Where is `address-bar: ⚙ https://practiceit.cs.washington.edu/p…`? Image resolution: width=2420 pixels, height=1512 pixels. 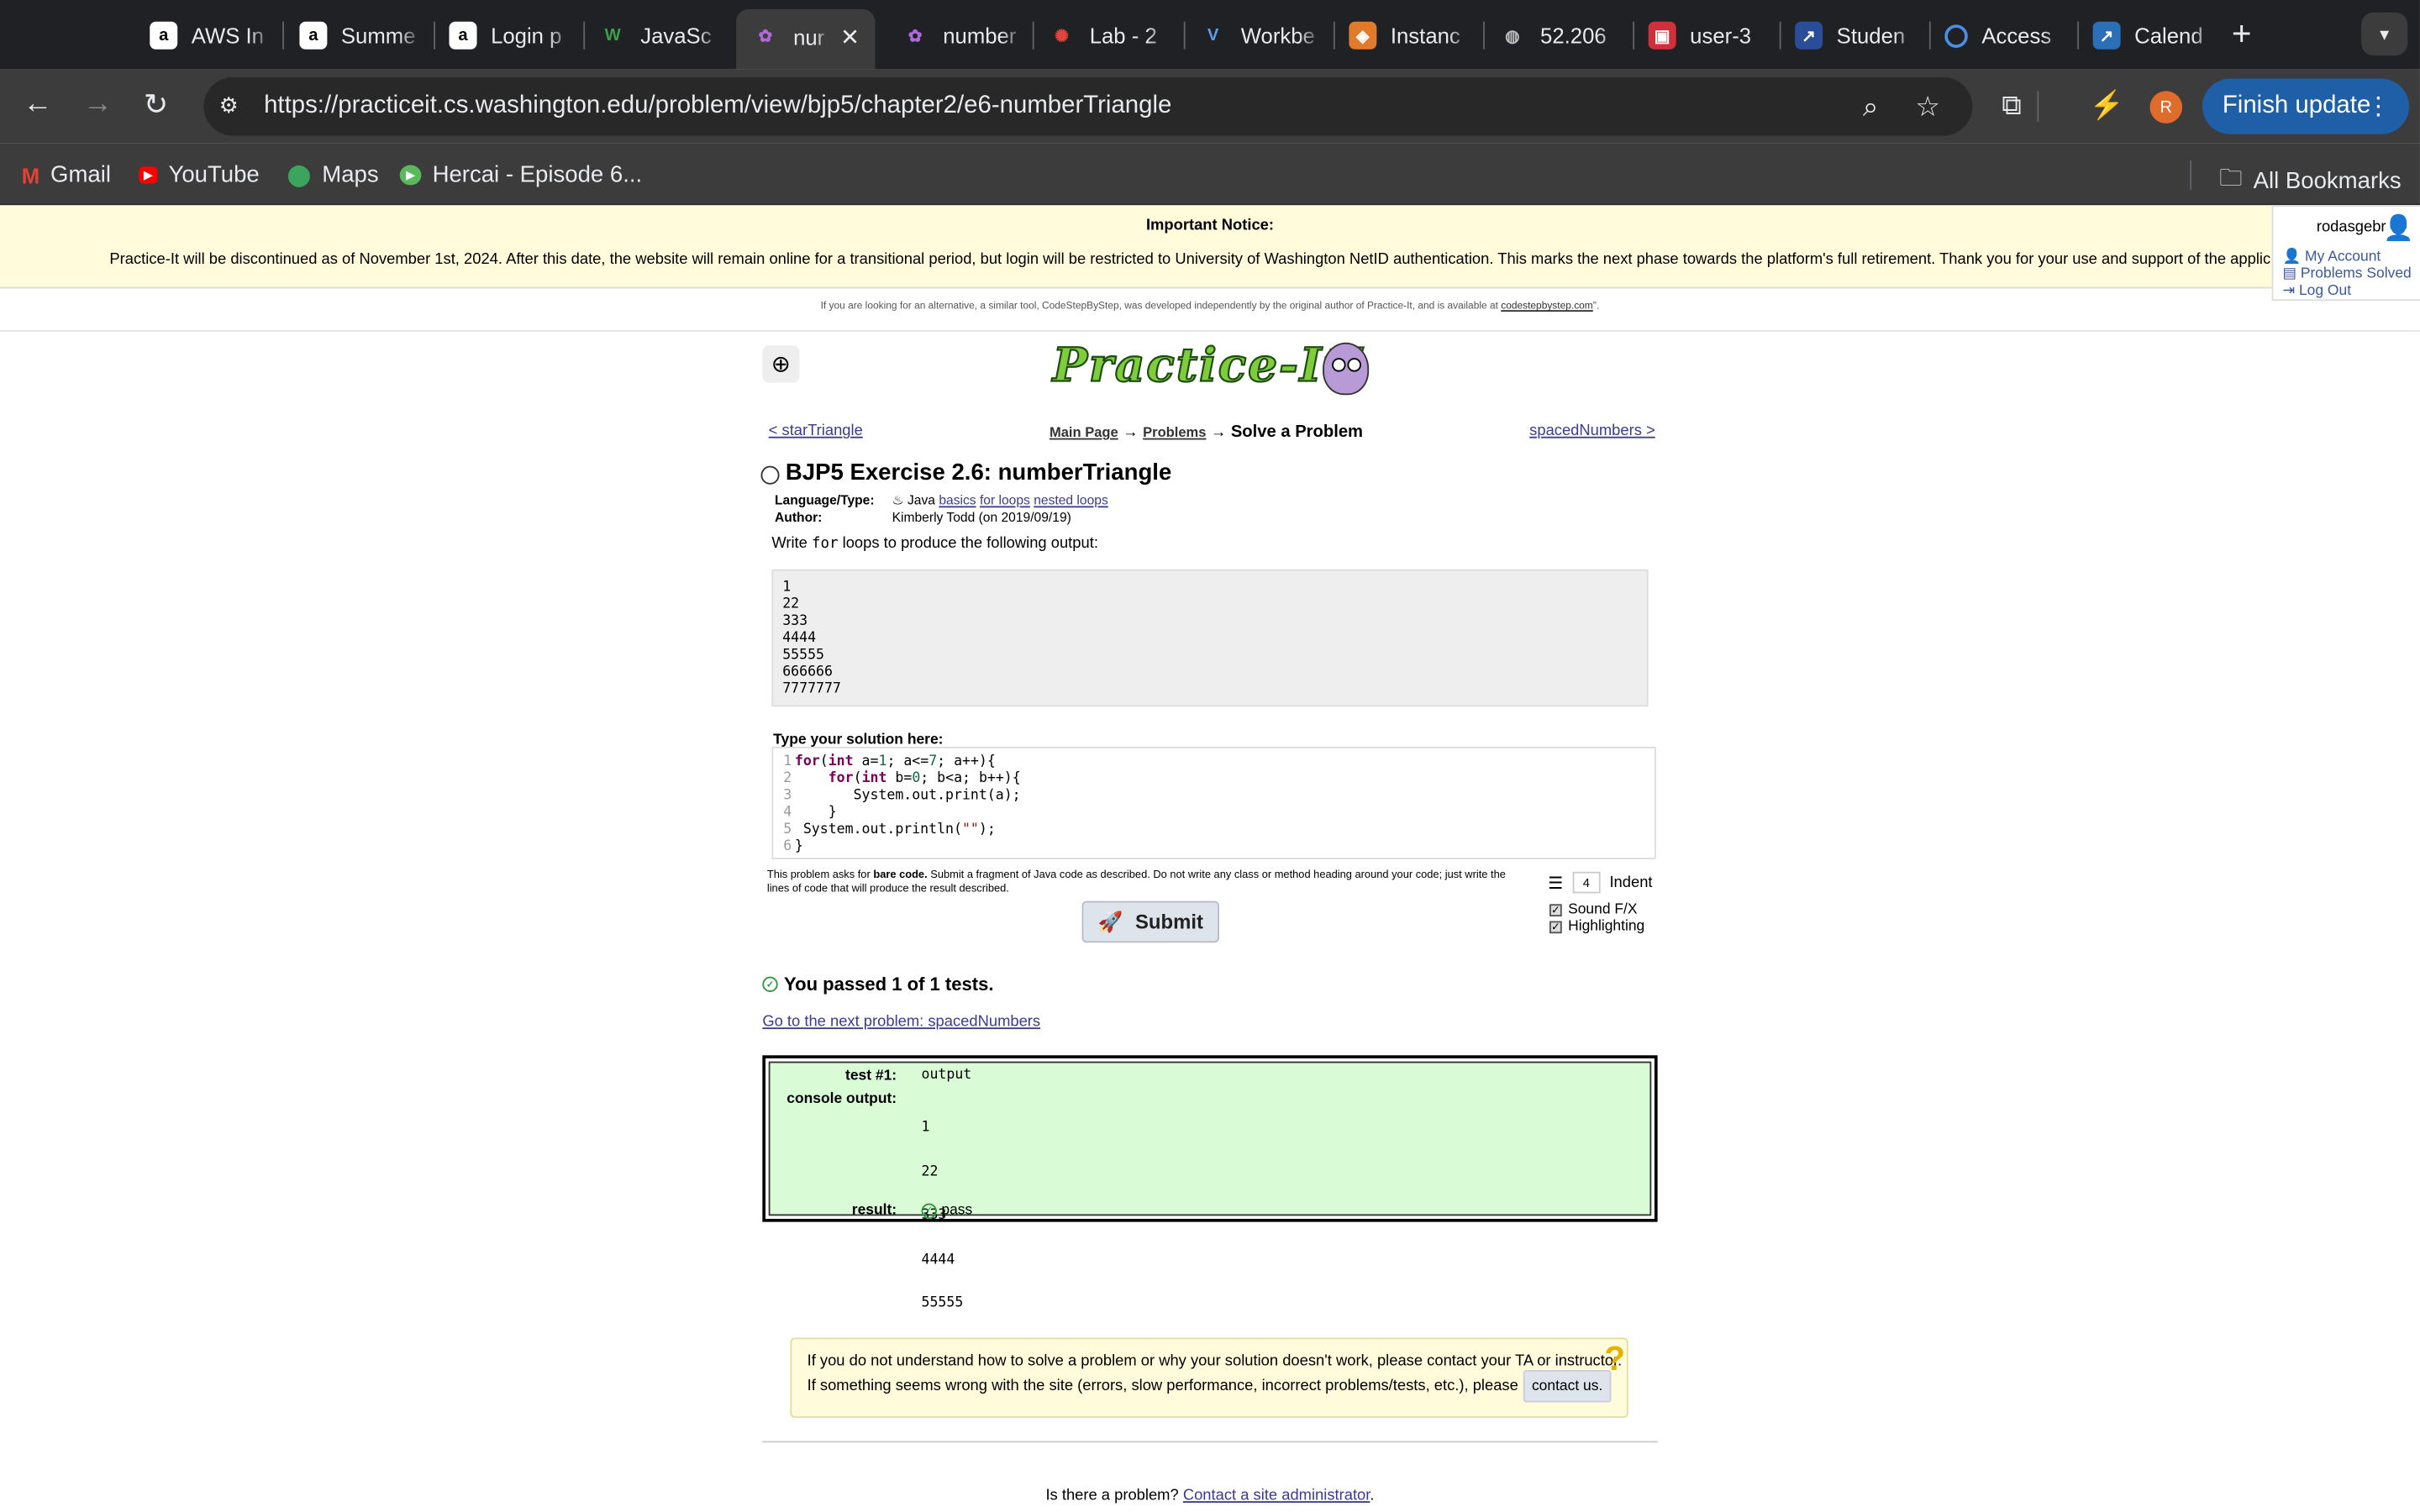 address-bar: ⚙ https://practiceit.cs.washington.edu/p… is located at coordinates (1088, 106).